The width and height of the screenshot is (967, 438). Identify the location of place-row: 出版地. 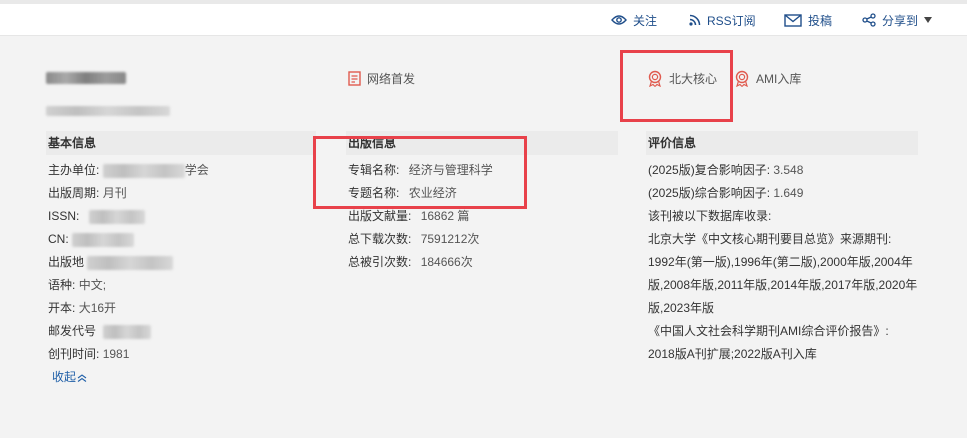
(111, 262).